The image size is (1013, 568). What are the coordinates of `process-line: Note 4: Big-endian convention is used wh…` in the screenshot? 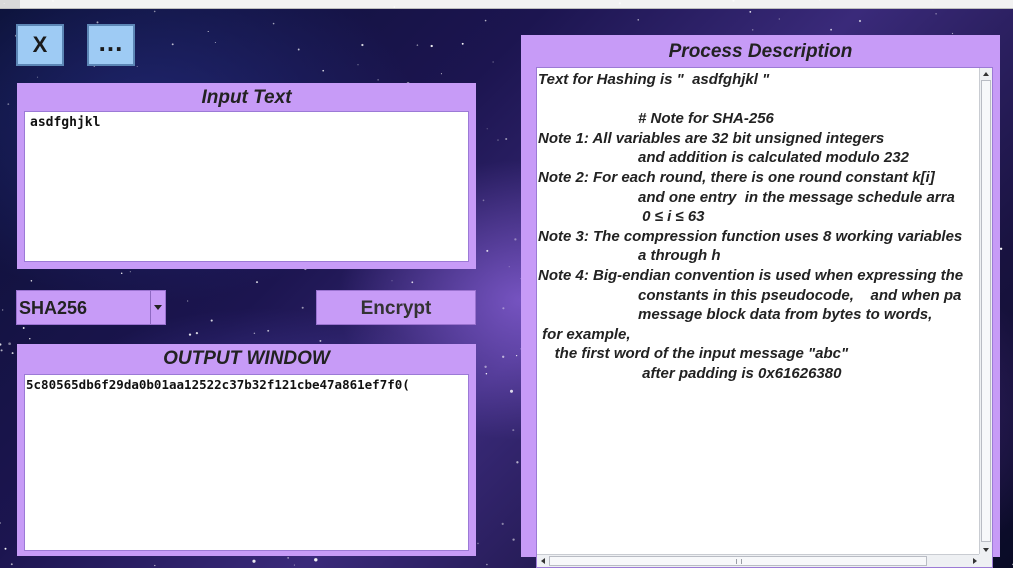 It's located at (751, 275).